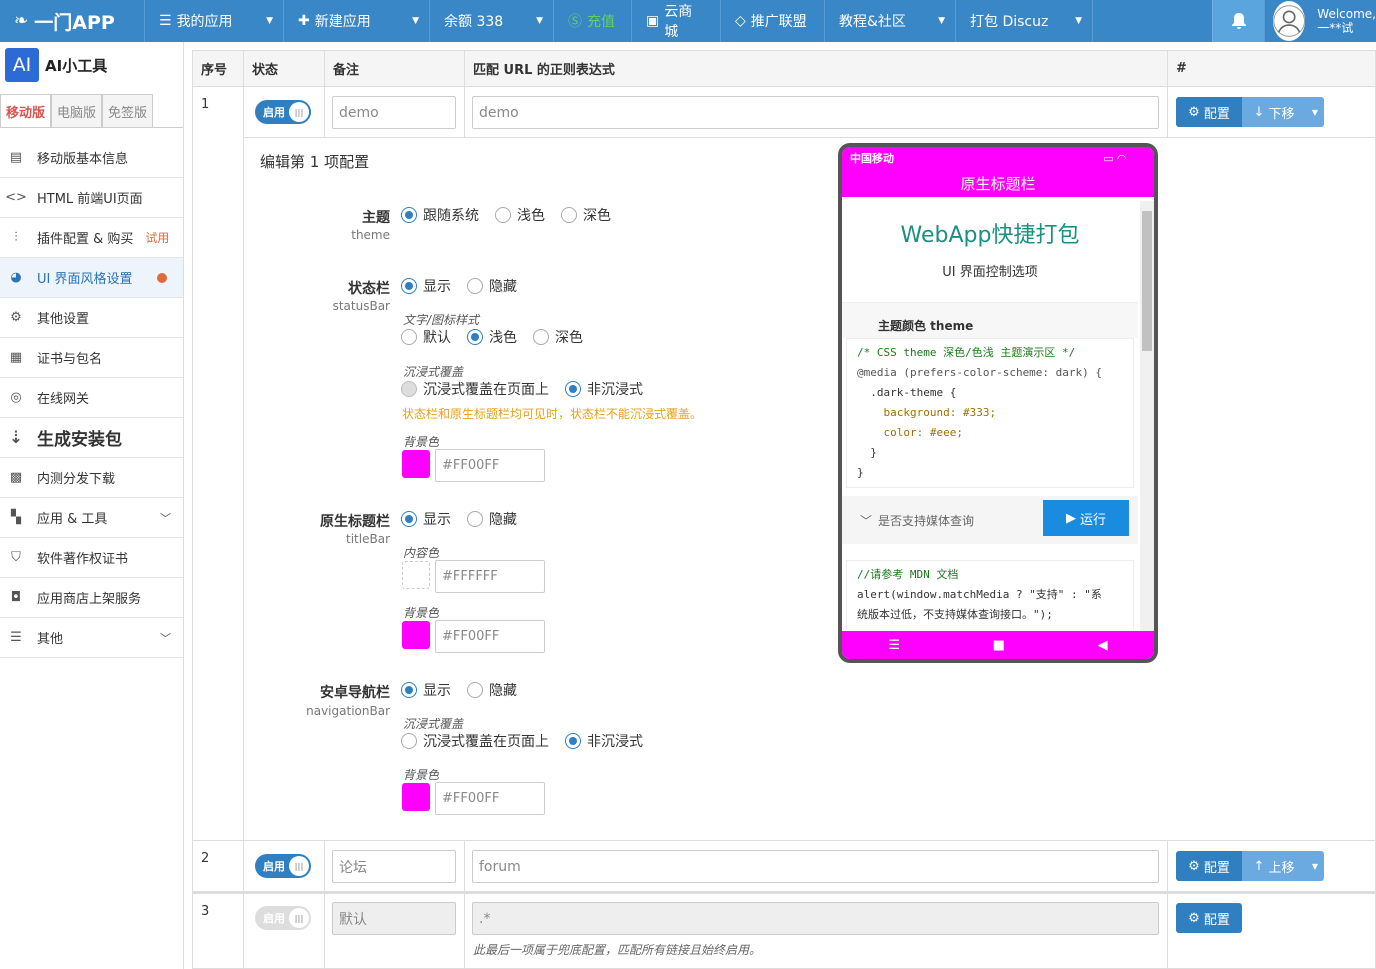  I want to click on sidebar-item-others: ☰ 其他 ﹀, so click(91, 638).